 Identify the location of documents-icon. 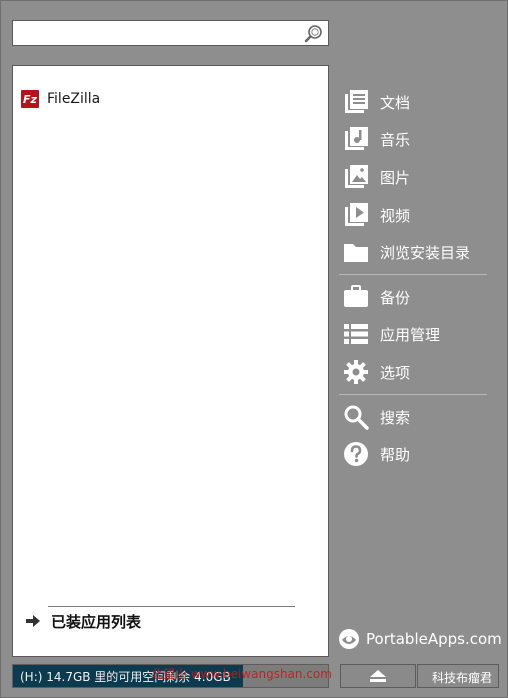
(356, 101).